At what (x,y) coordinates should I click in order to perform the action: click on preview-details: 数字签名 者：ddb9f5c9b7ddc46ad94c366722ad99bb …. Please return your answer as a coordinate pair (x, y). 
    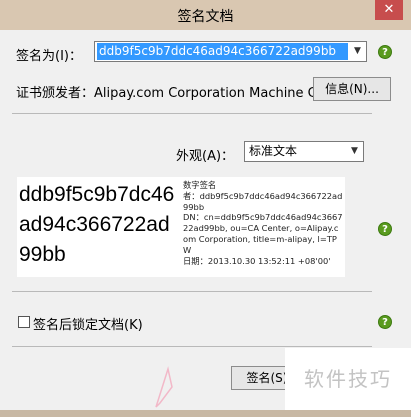
    Looking at the image, I should click on (263, 223).